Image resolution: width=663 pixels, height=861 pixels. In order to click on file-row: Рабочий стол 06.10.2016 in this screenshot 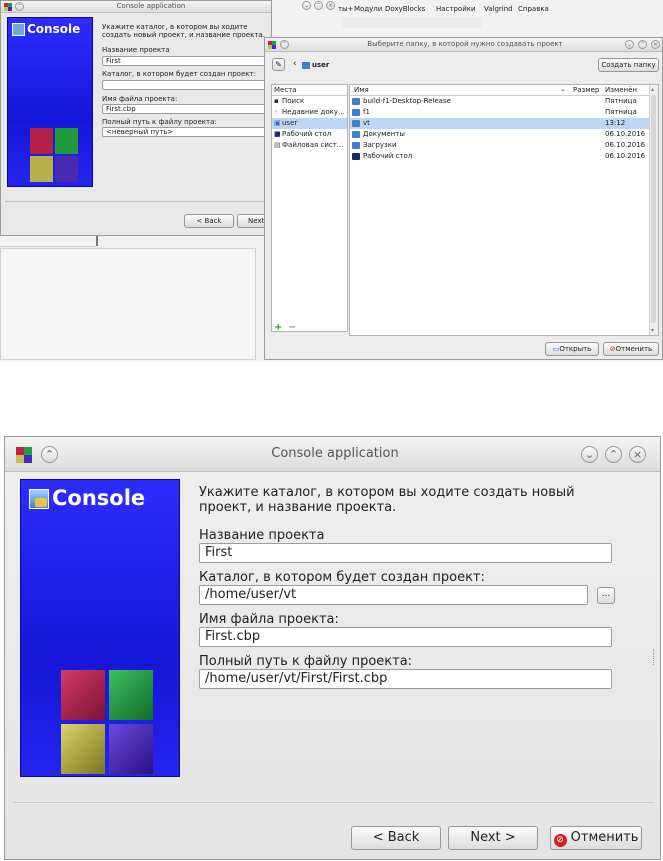, I will do `click(500, 156)`.